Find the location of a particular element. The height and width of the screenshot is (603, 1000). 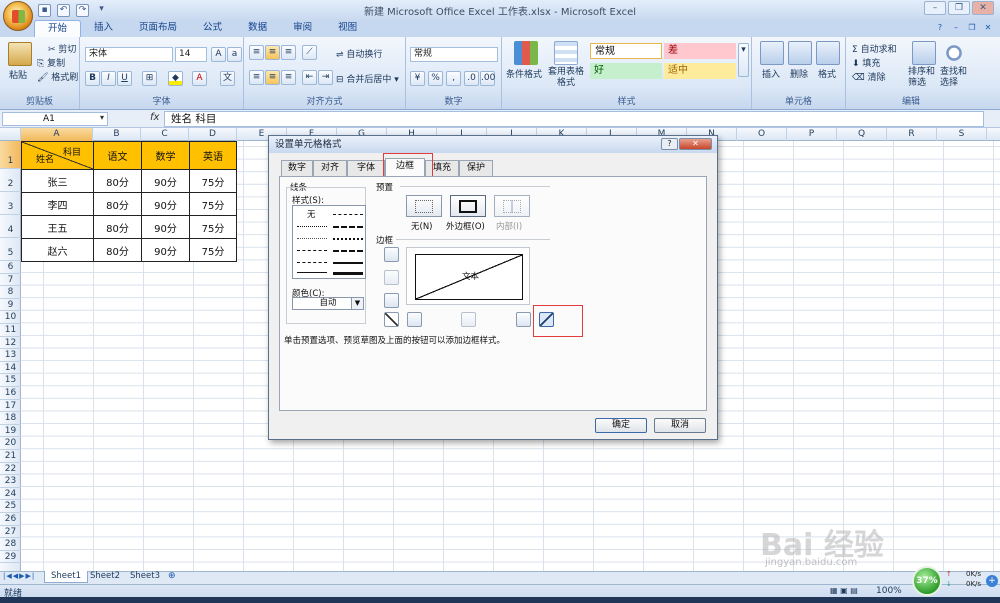

row-header-12: 12 is located at coordinates (10, 343).